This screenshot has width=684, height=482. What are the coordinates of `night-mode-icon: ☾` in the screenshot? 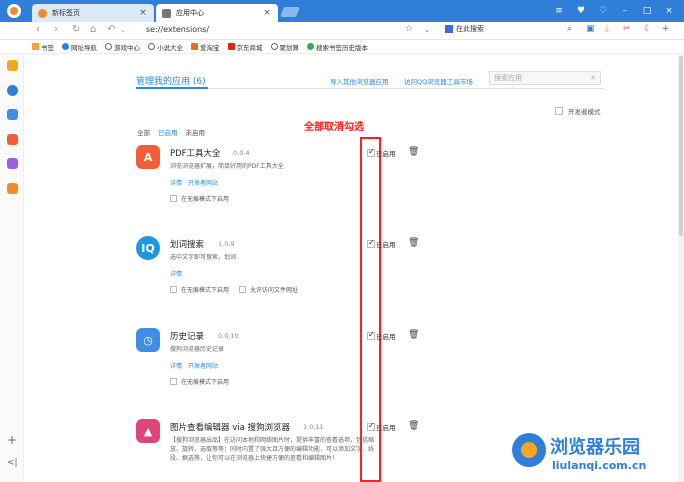 It's located at (648, 29).